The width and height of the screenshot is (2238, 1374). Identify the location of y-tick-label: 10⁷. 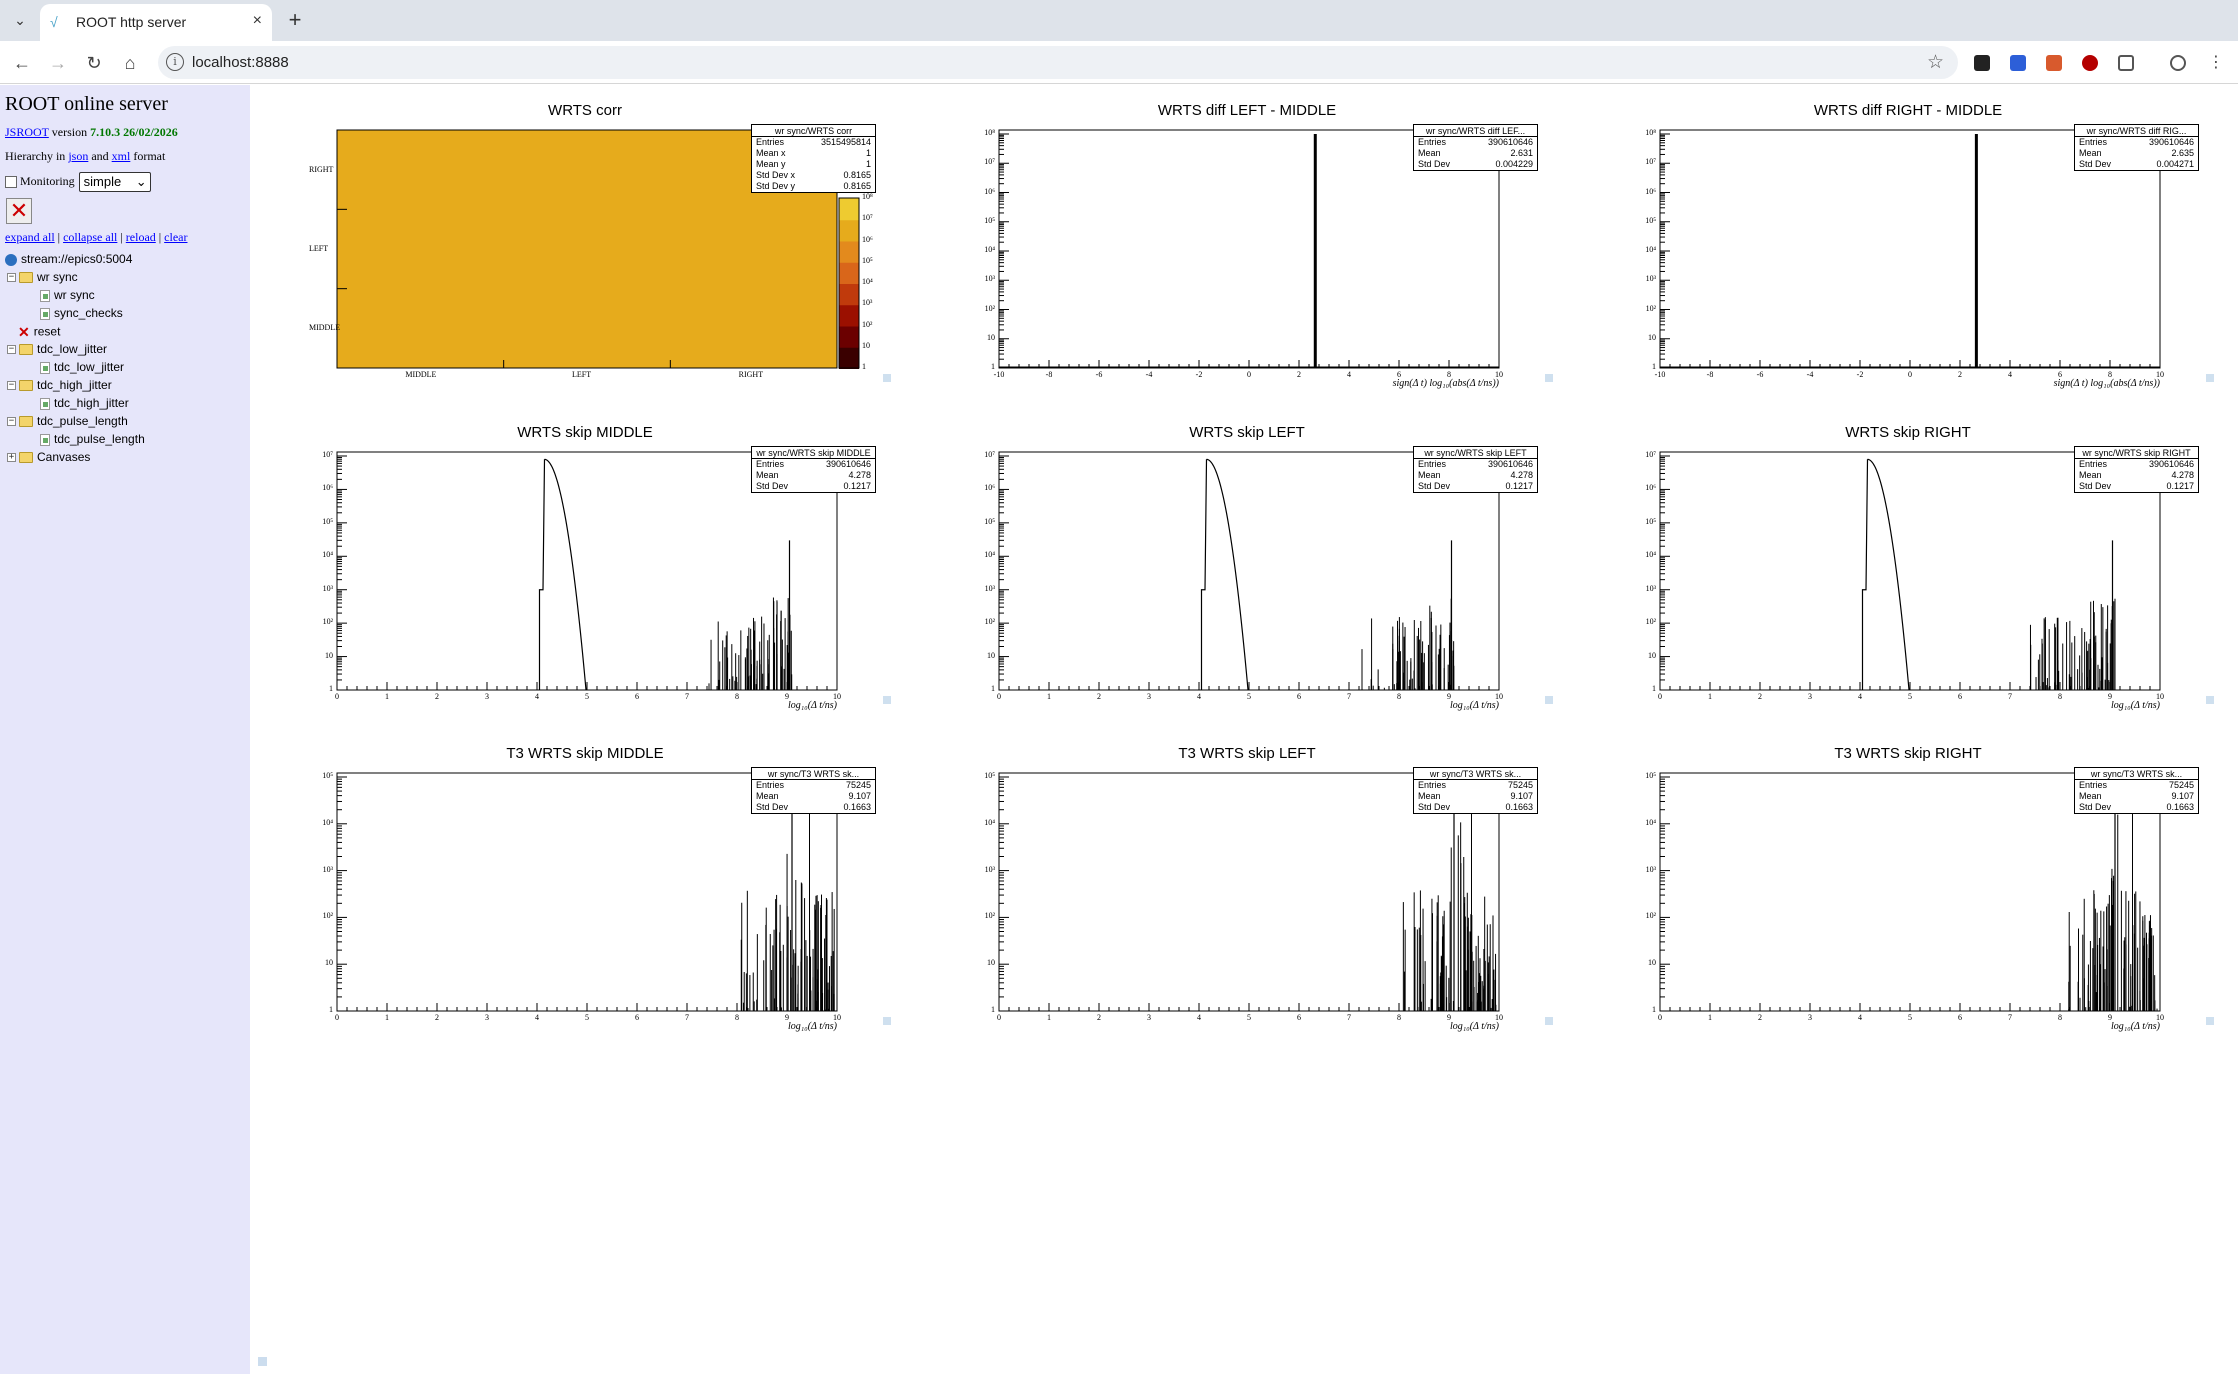
(1650, 454).